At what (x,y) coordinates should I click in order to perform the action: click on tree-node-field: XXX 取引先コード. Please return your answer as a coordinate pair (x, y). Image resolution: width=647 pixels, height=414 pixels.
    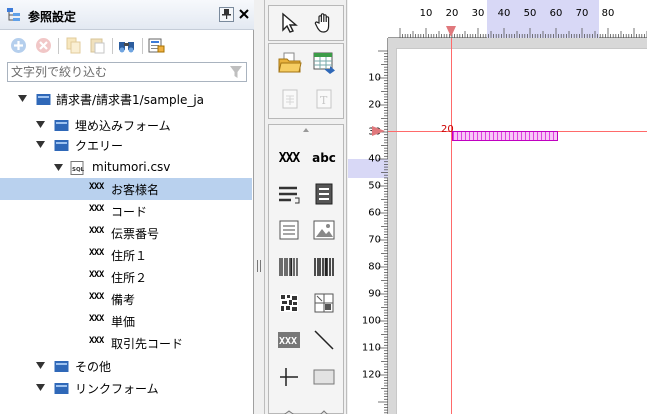
    Looking at the image, I should click on (126, 343).